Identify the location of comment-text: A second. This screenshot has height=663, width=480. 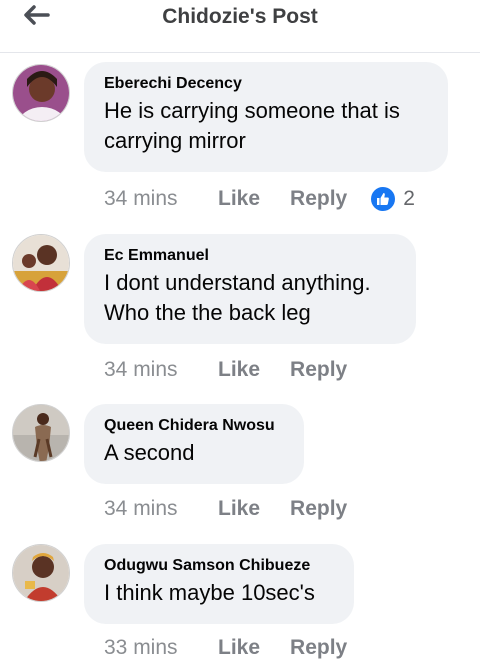
(149, 452).